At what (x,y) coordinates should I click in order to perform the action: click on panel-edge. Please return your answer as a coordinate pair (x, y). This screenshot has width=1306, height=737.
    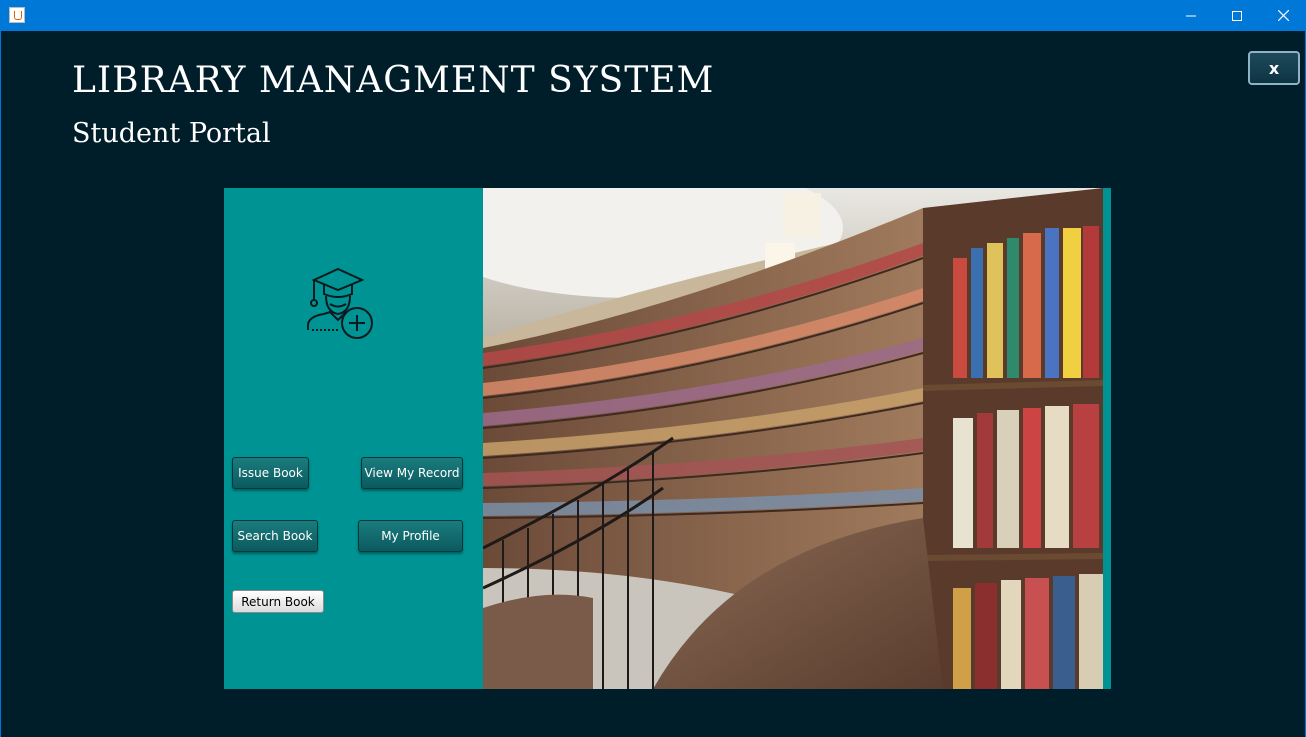
    Looking at the image, I should click on (1107, 438).